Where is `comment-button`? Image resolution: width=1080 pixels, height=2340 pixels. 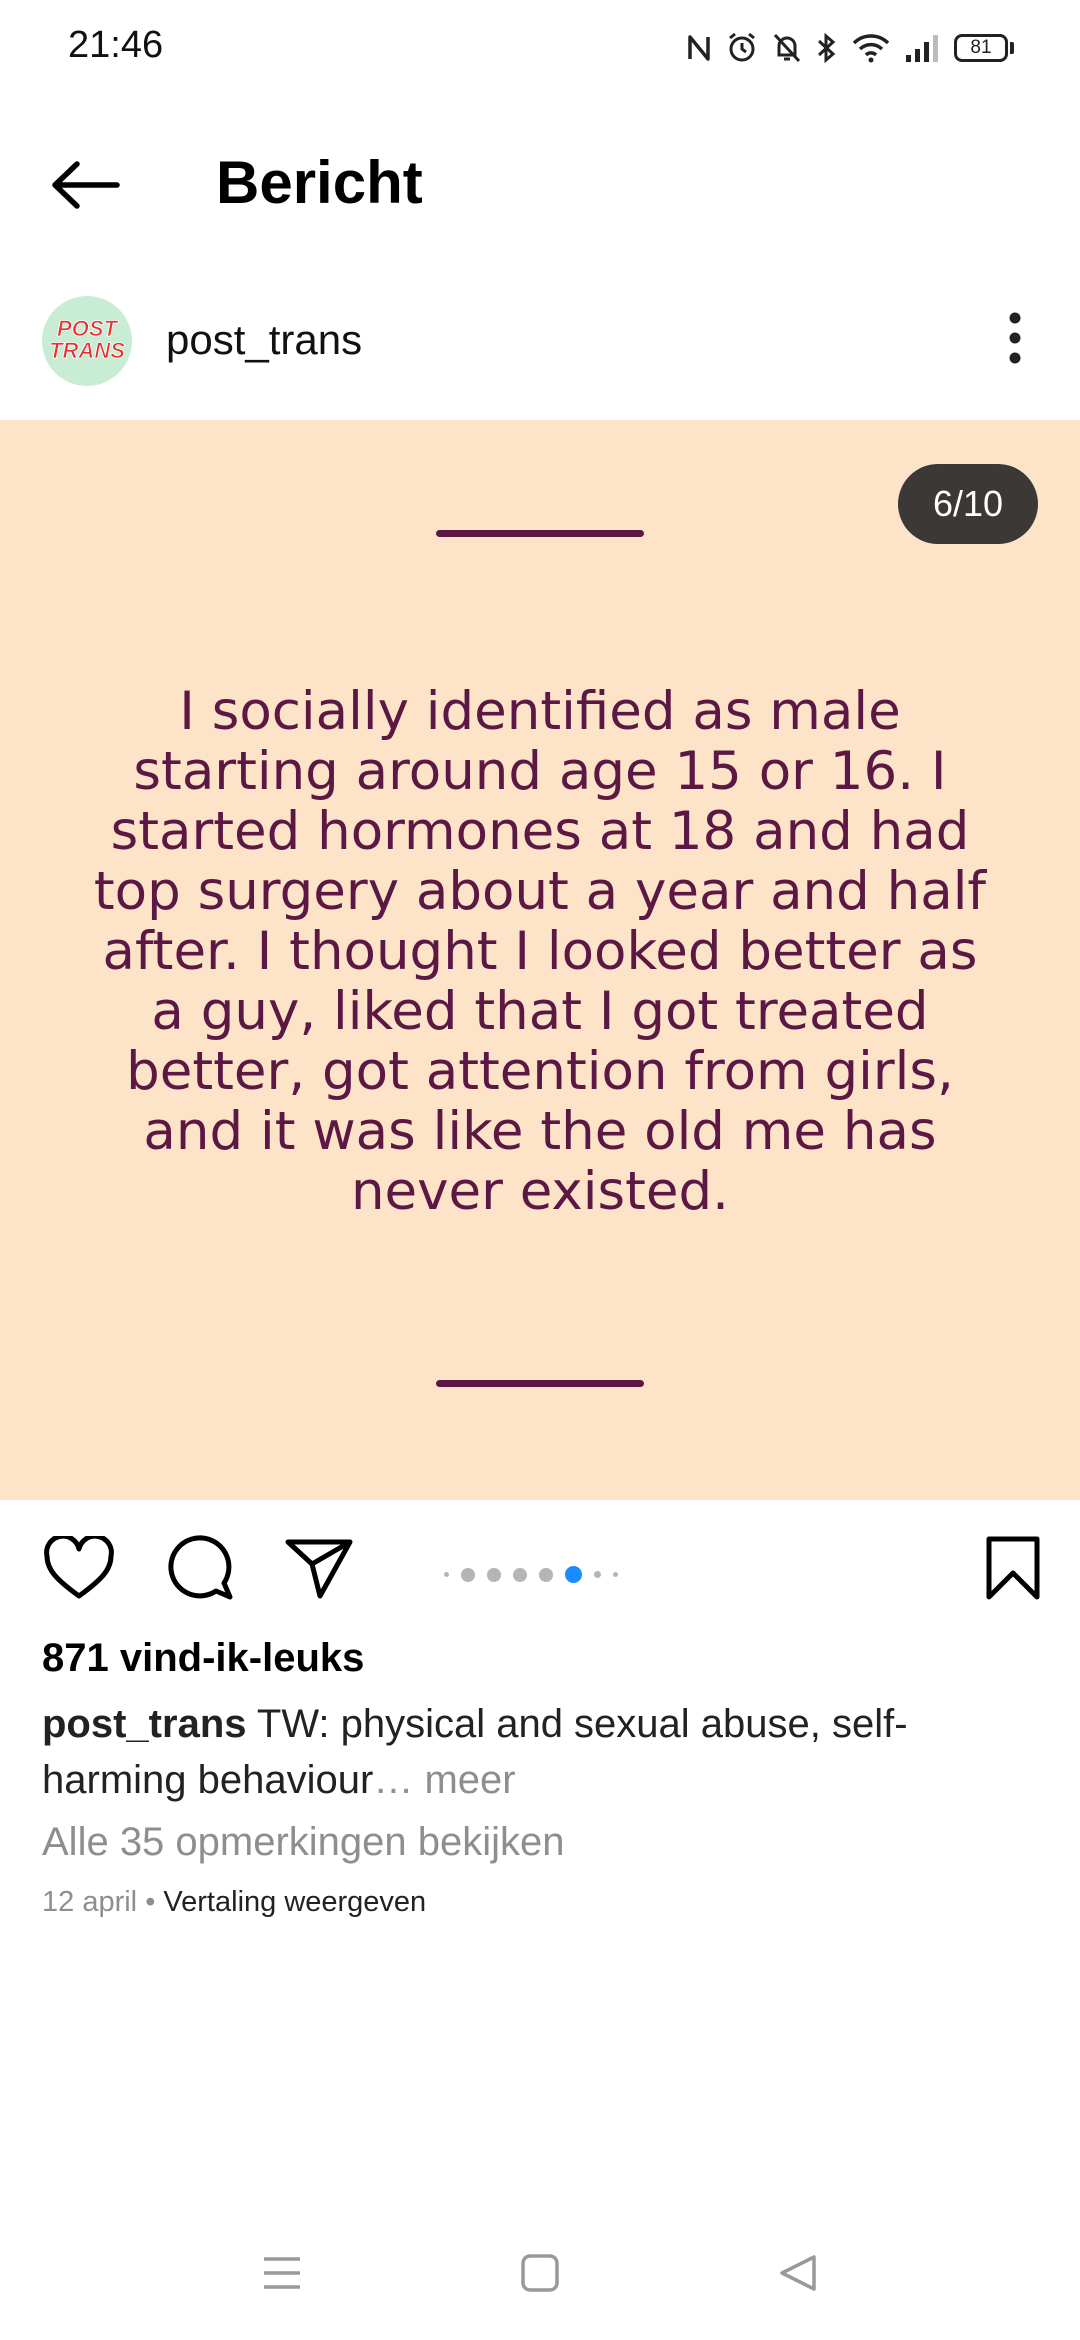
comment-button is located at coordinates (199, 1570).